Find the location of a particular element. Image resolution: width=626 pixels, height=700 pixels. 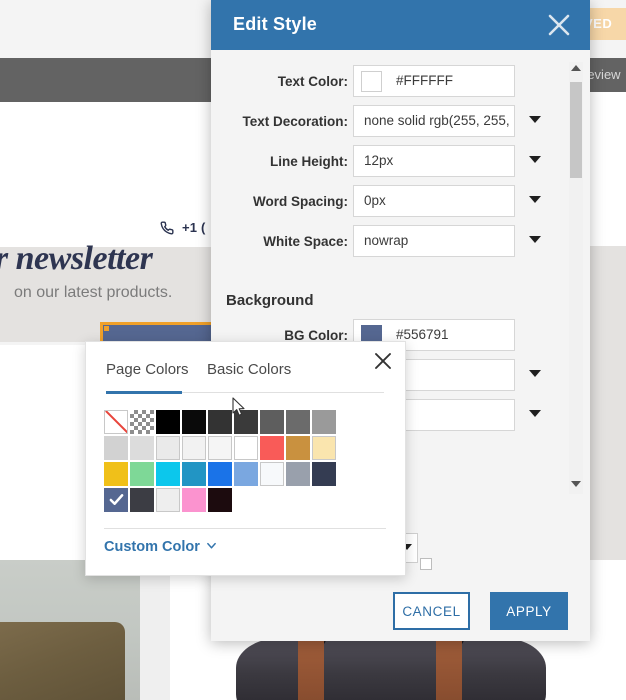

swatch-dark-grey is located at coordinates (220, 422).